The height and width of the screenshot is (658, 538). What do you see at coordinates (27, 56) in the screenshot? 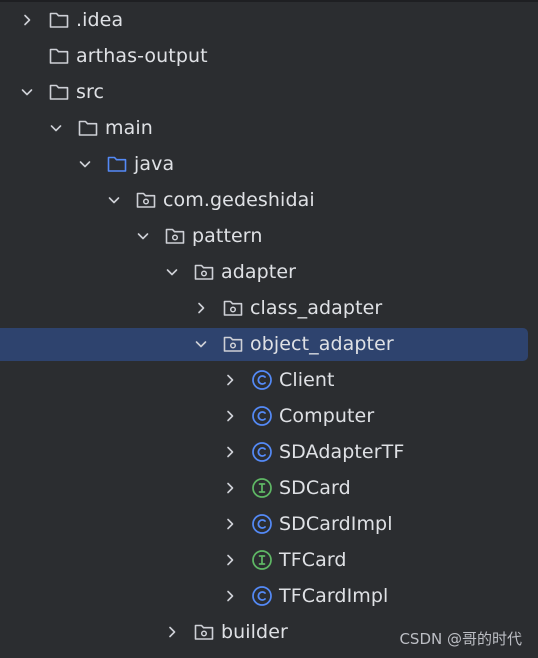
I see `chevron-placeholder` at bounding box center [27, 56].